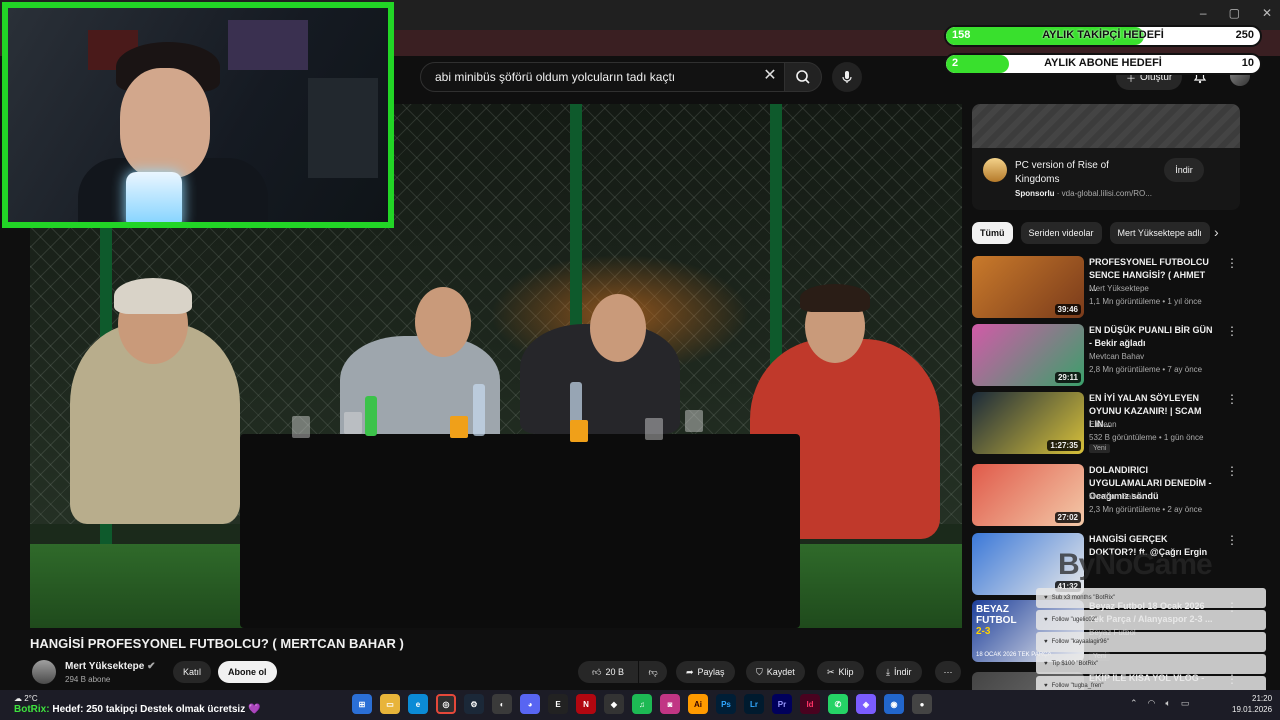 The height and width of the screenshot is (720, 1280). I want to click on recommendation-meta: 2,3 Mn görüntüleme • 2 ay önce, so click(1146, 509).